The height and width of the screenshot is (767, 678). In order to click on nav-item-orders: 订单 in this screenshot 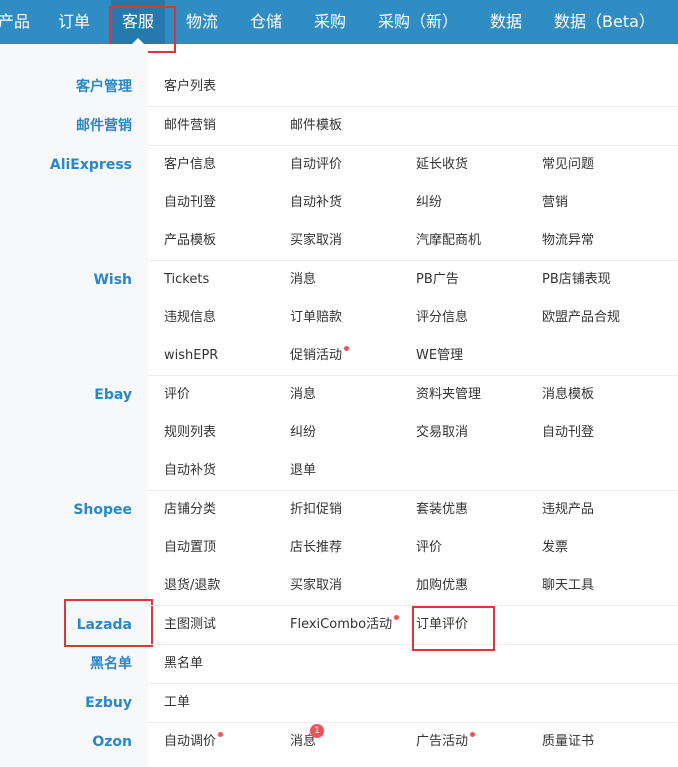, I will do `click(74, 22)`.